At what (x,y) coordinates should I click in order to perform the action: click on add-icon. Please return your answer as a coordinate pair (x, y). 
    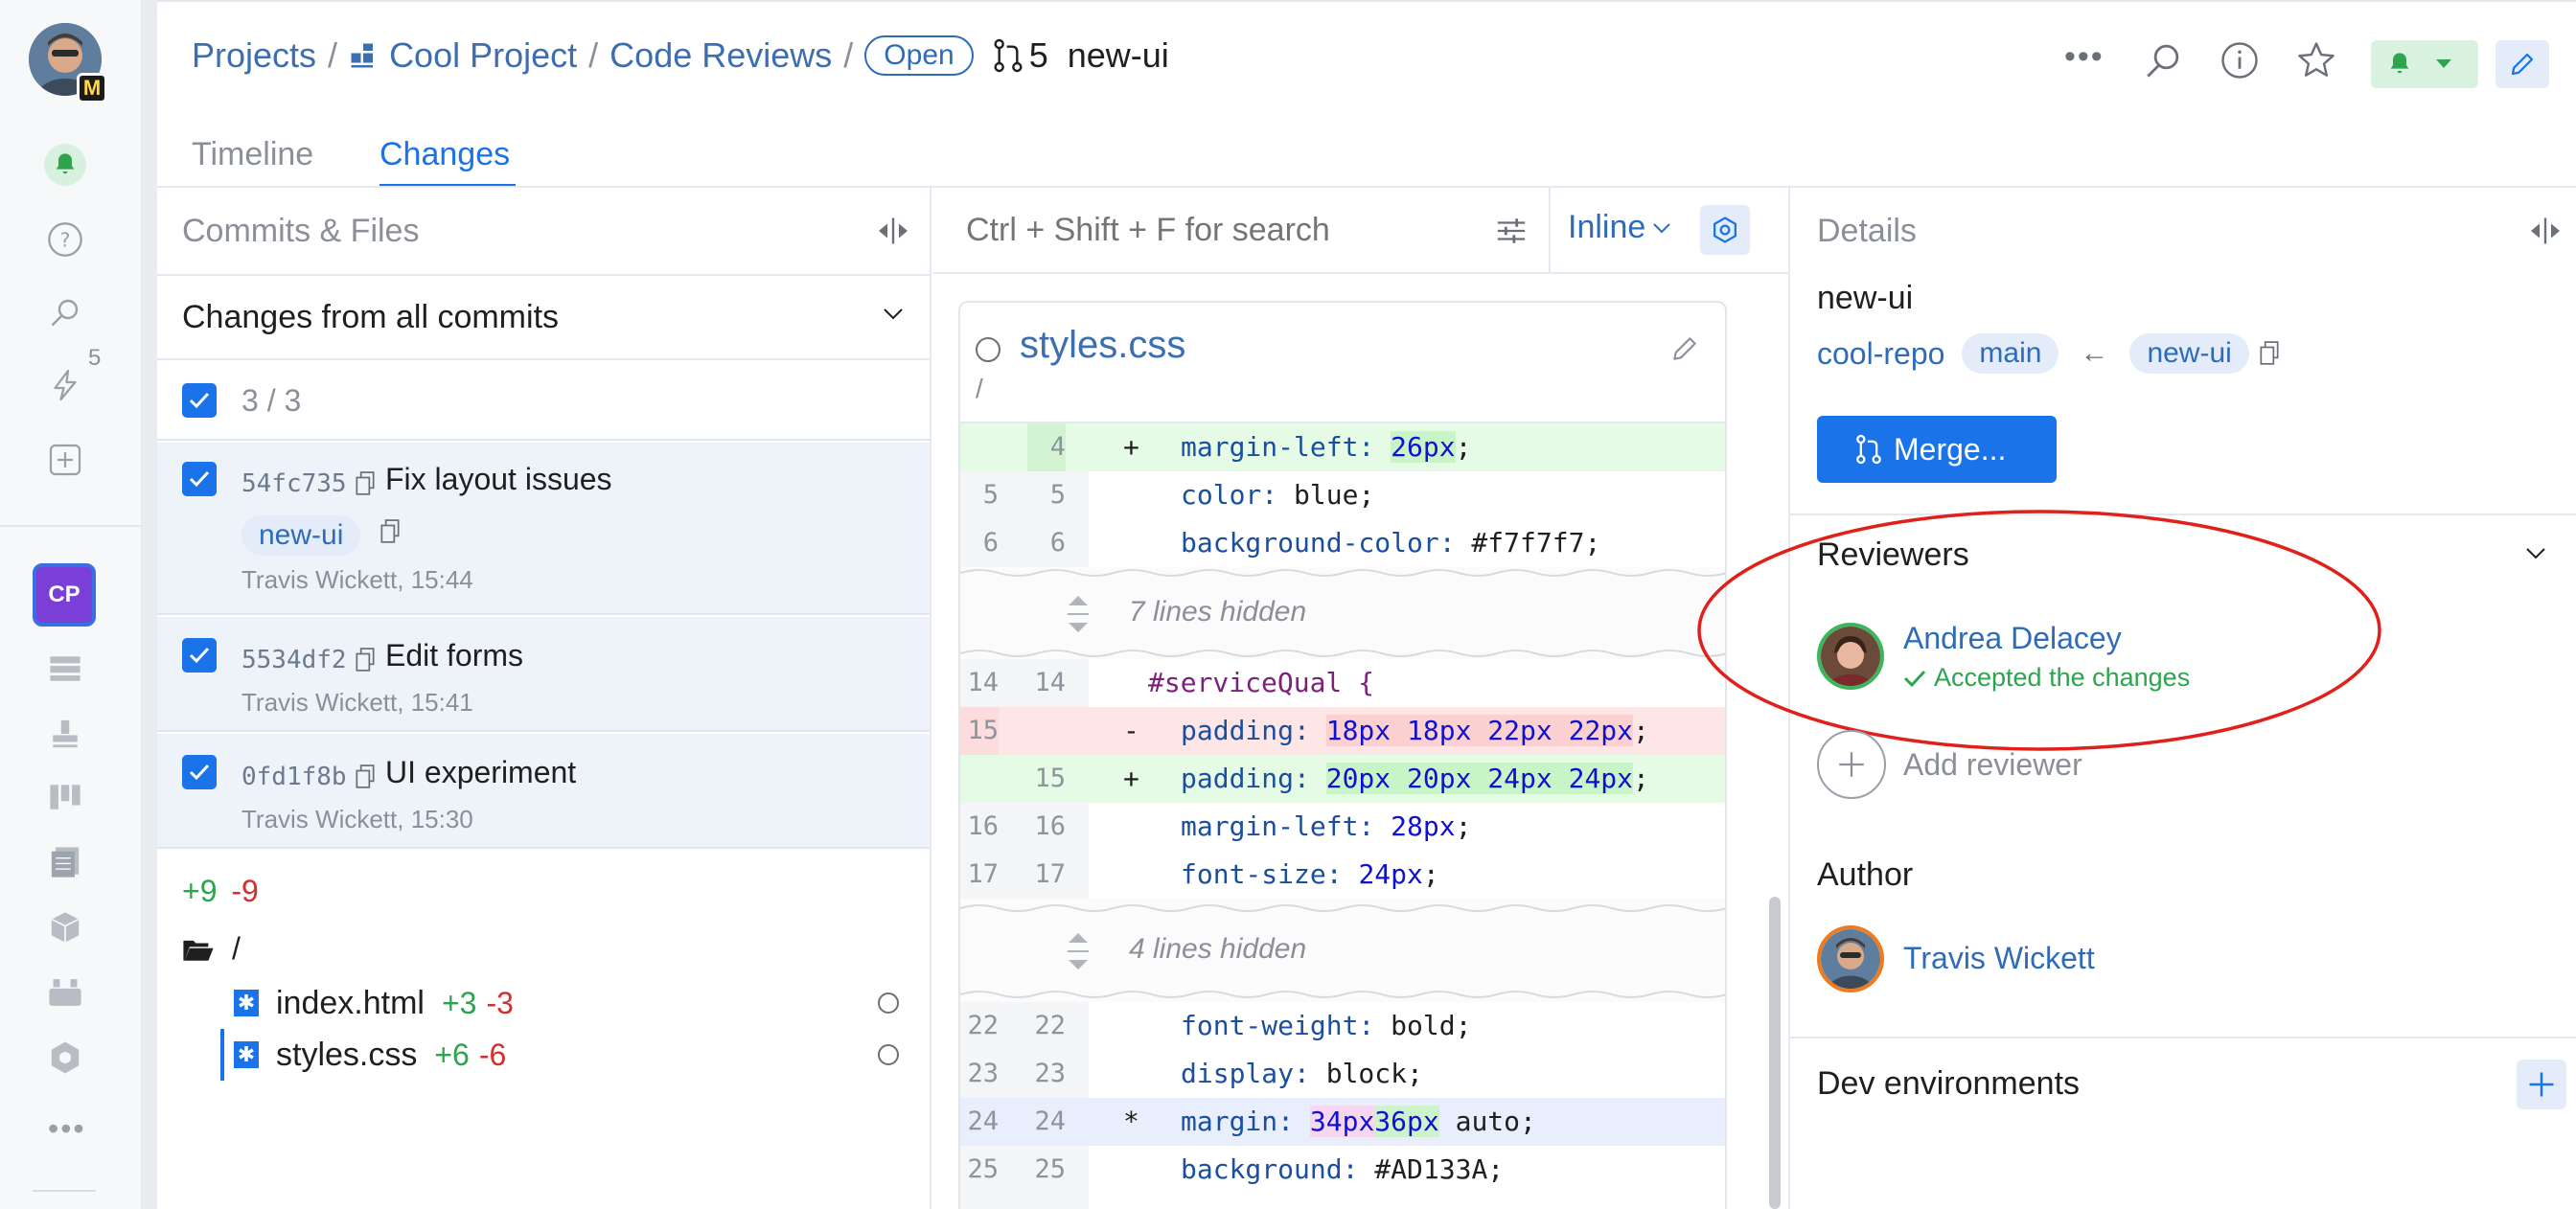
    Looking at the image, I should click on (65, 460).